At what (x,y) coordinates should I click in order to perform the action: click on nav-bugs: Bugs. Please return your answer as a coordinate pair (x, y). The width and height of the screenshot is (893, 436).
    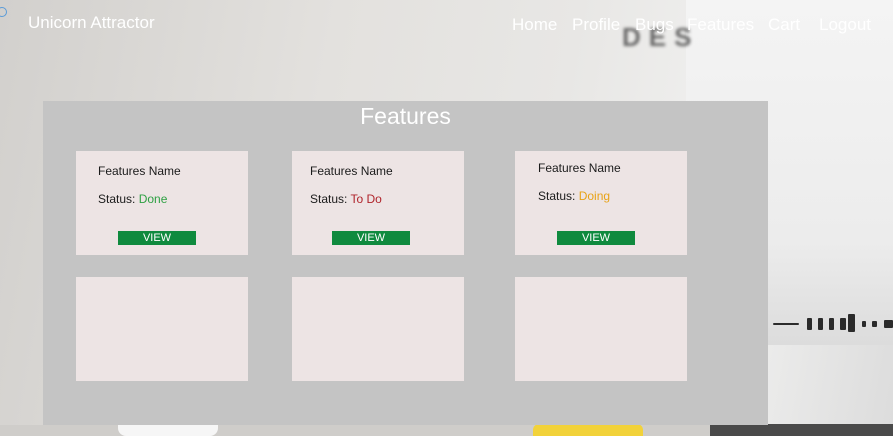
    Looking at the image, I should click on (654, 25).